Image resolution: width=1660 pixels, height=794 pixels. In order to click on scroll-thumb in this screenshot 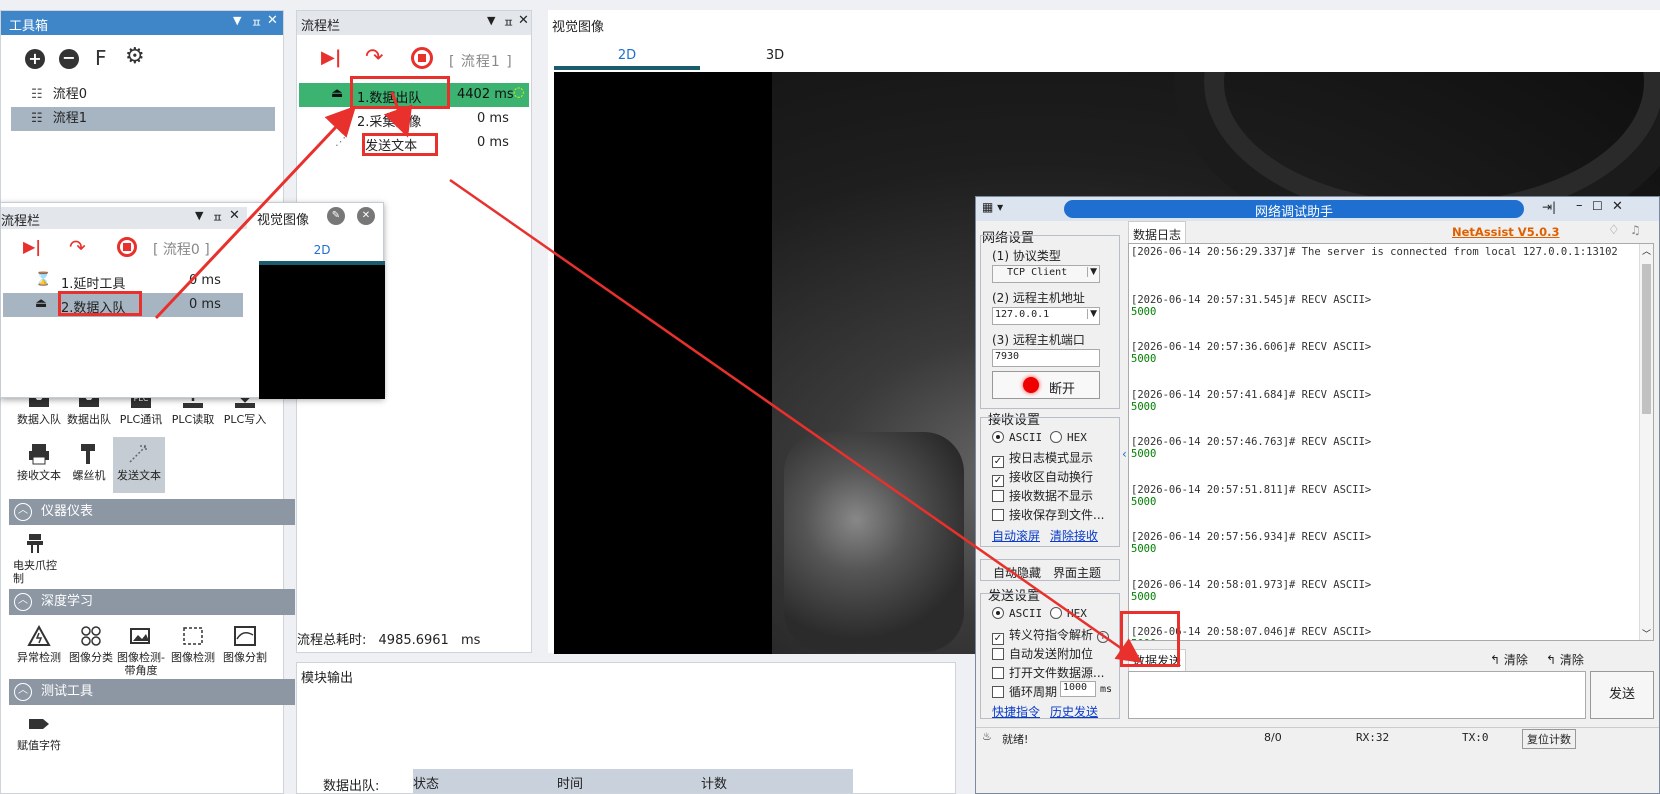, I will do `click(1646, 339)`.